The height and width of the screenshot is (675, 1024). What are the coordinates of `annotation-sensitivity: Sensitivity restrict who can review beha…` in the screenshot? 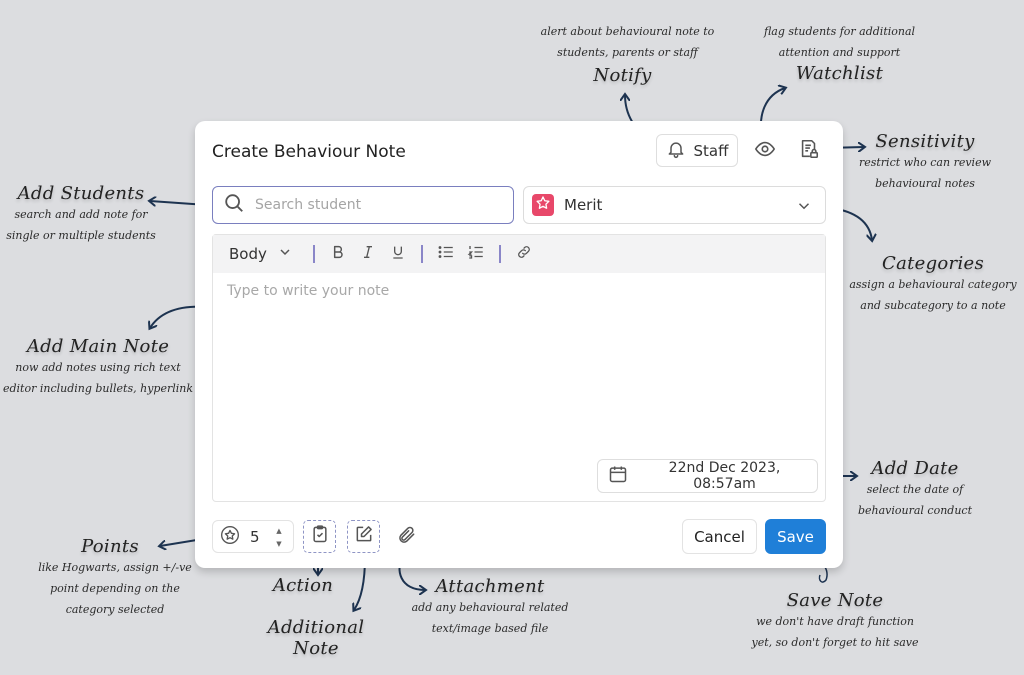 It's located at (925, 160).